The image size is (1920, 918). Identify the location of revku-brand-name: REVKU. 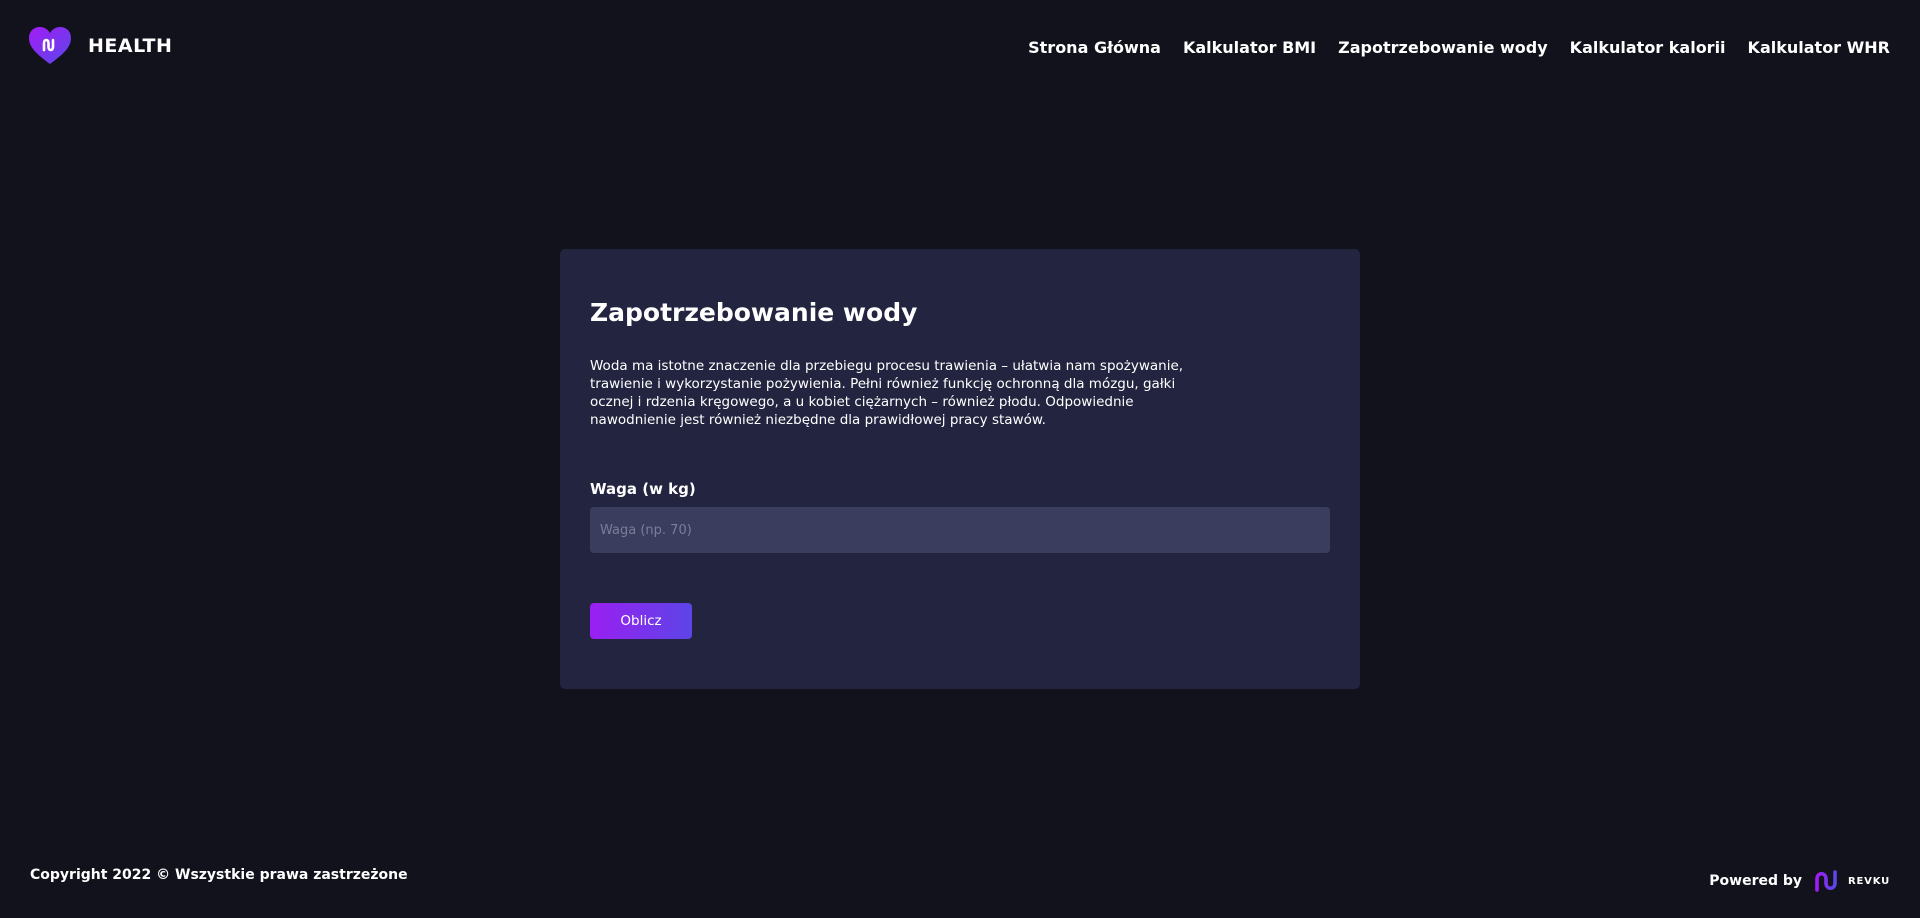
(1869, 881).